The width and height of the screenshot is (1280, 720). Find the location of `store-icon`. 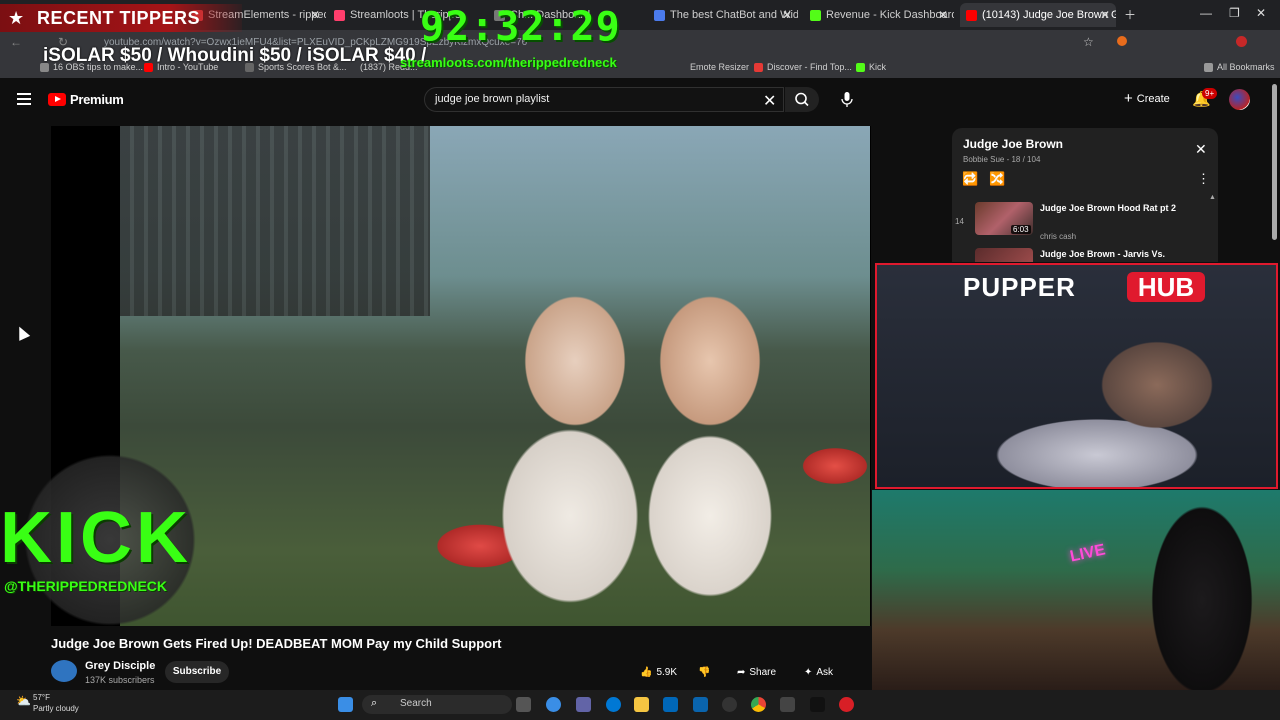

store-icon is located at coordinates (670, 704).